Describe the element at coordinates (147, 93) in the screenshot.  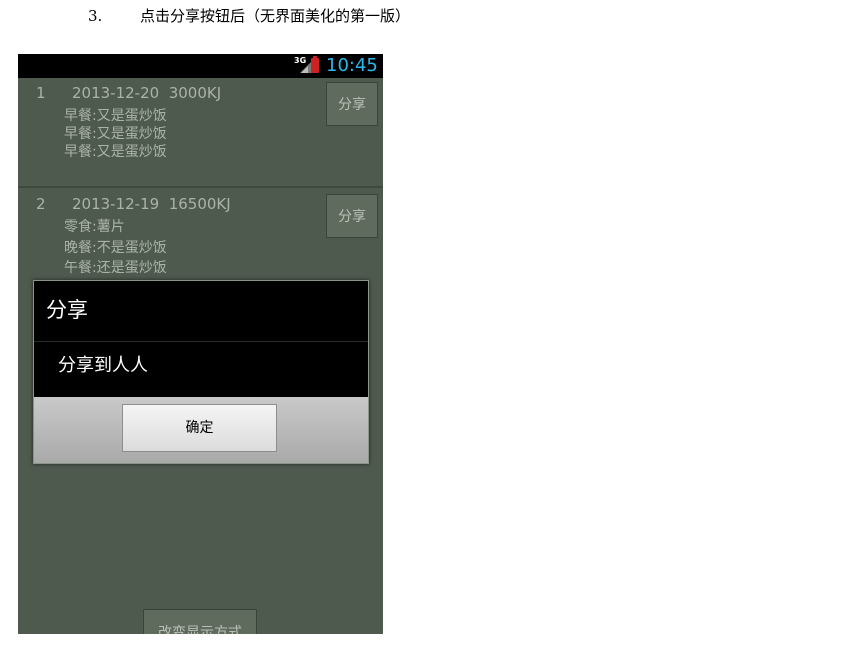
I see `item-header: 2013-12-20 3000KJ` at that location.